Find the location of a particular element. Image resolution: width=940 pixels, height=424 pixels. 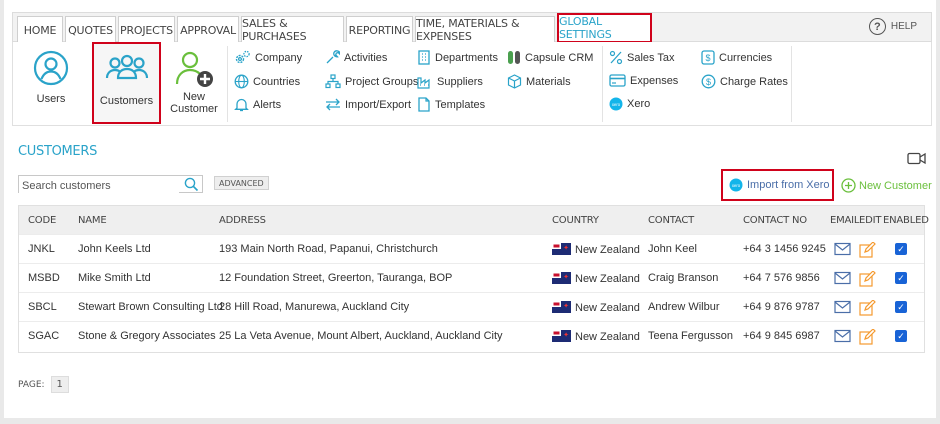

video-icon is located at coordinates (916, 158).